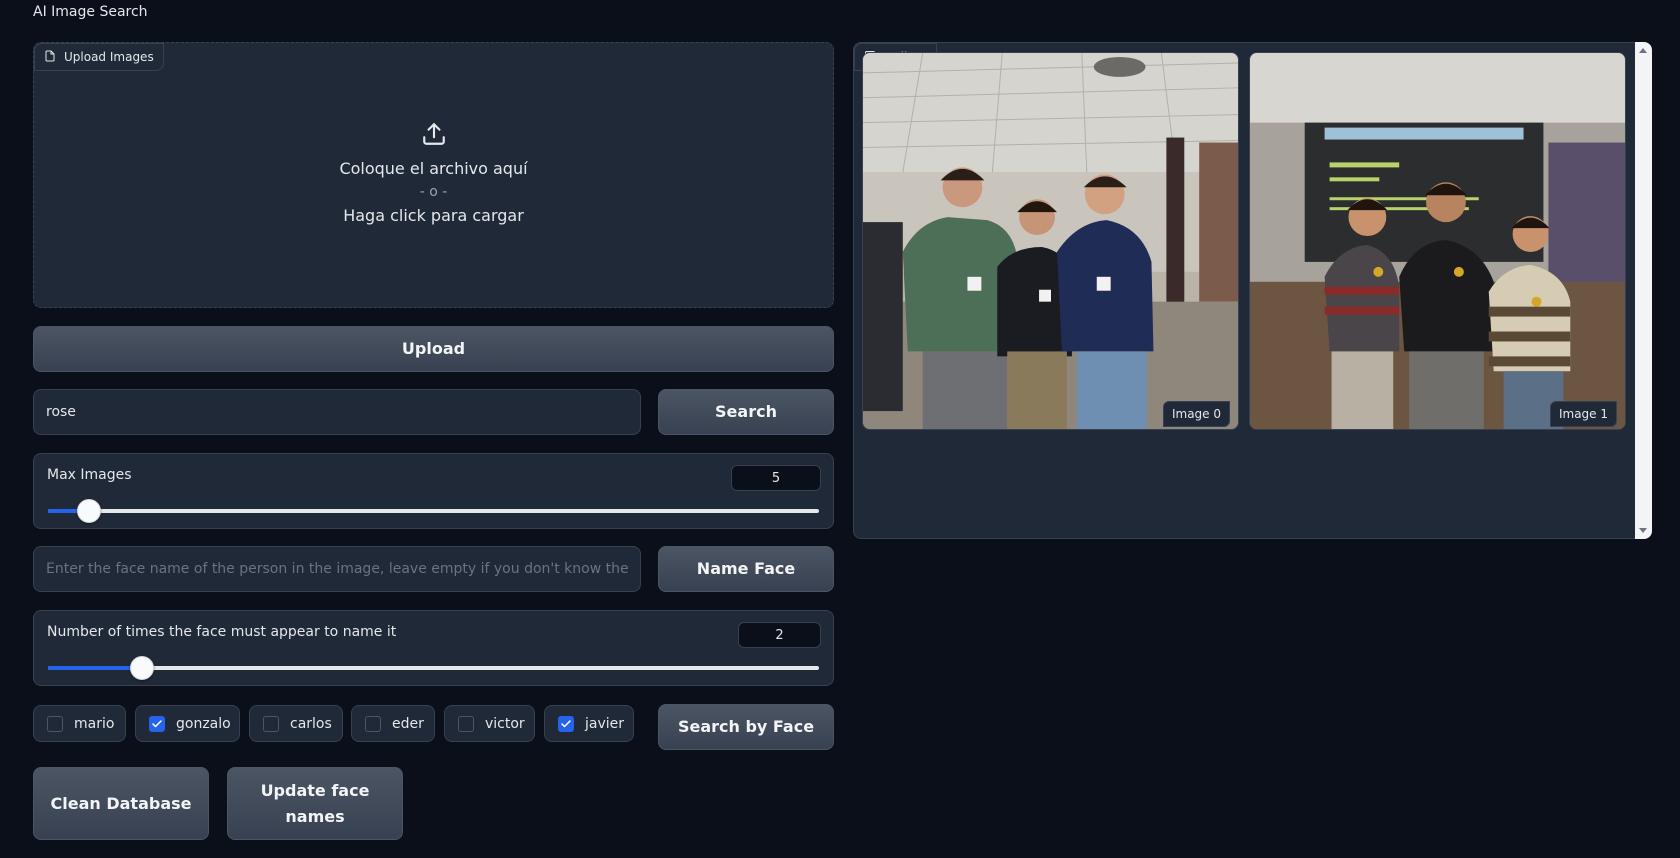 This screenshot has width=1680, height=858. Describe the element at coordinates (1583, 414) in the screenshot. I see `gallery-caption: Image 1` at that location.